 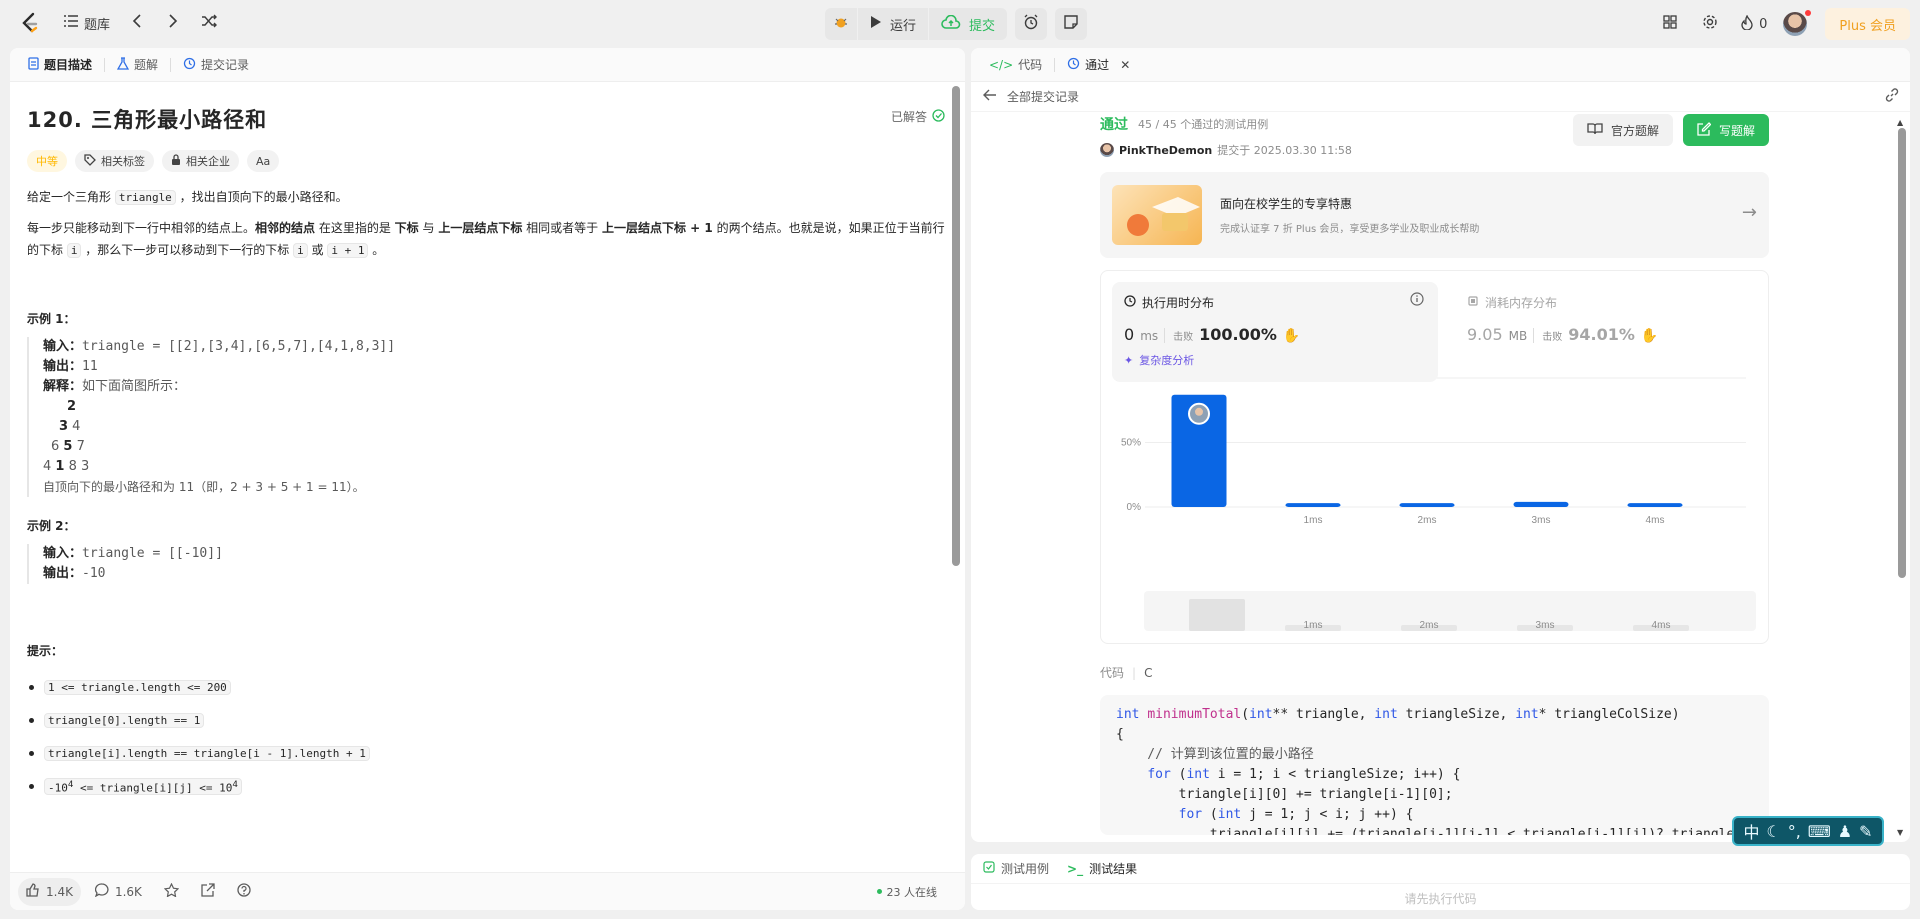 What do you see at coordinates (187, 250) in the screenshot?
I see `desc-text: ，那么下一步可以移动到下一行的下标` at bounding box center [187, 250].